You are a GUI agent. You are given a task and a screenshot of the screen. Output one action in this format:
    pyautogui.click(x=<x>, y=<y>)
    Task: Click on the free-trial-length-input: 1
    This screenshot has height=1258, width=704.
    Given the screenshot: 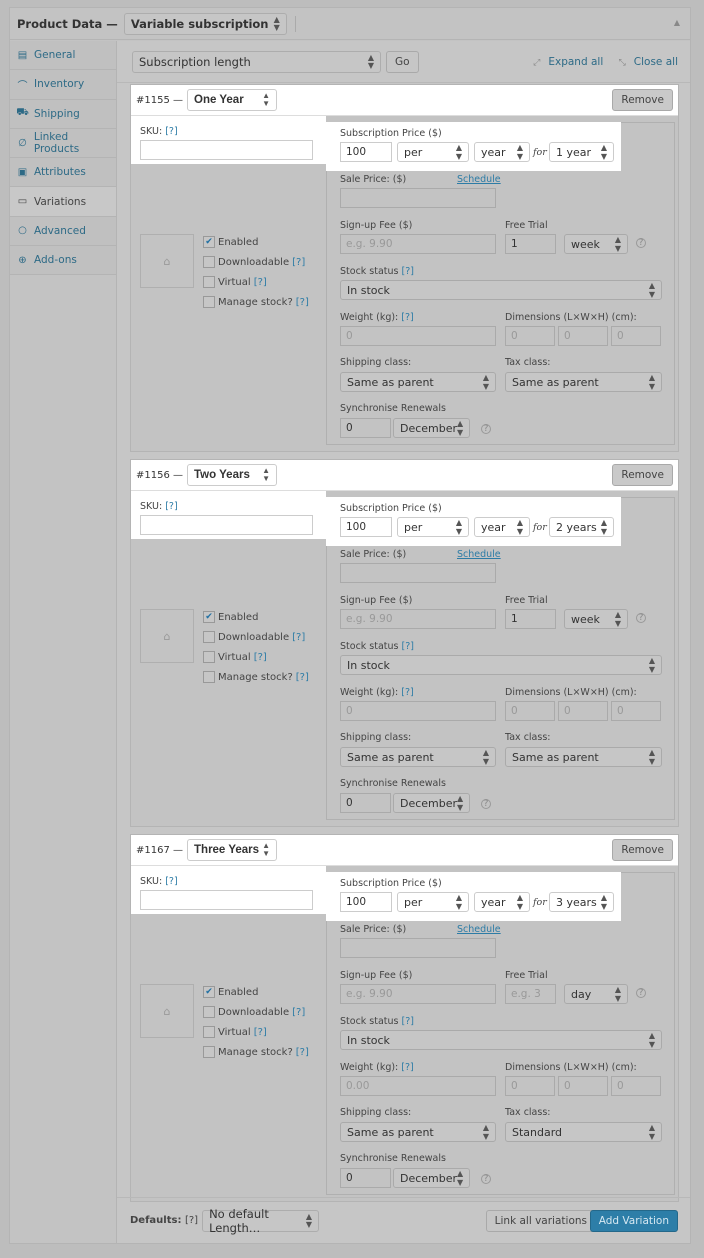 What is the action you would take?
    pyautogui.click(x=530, y=619)
    